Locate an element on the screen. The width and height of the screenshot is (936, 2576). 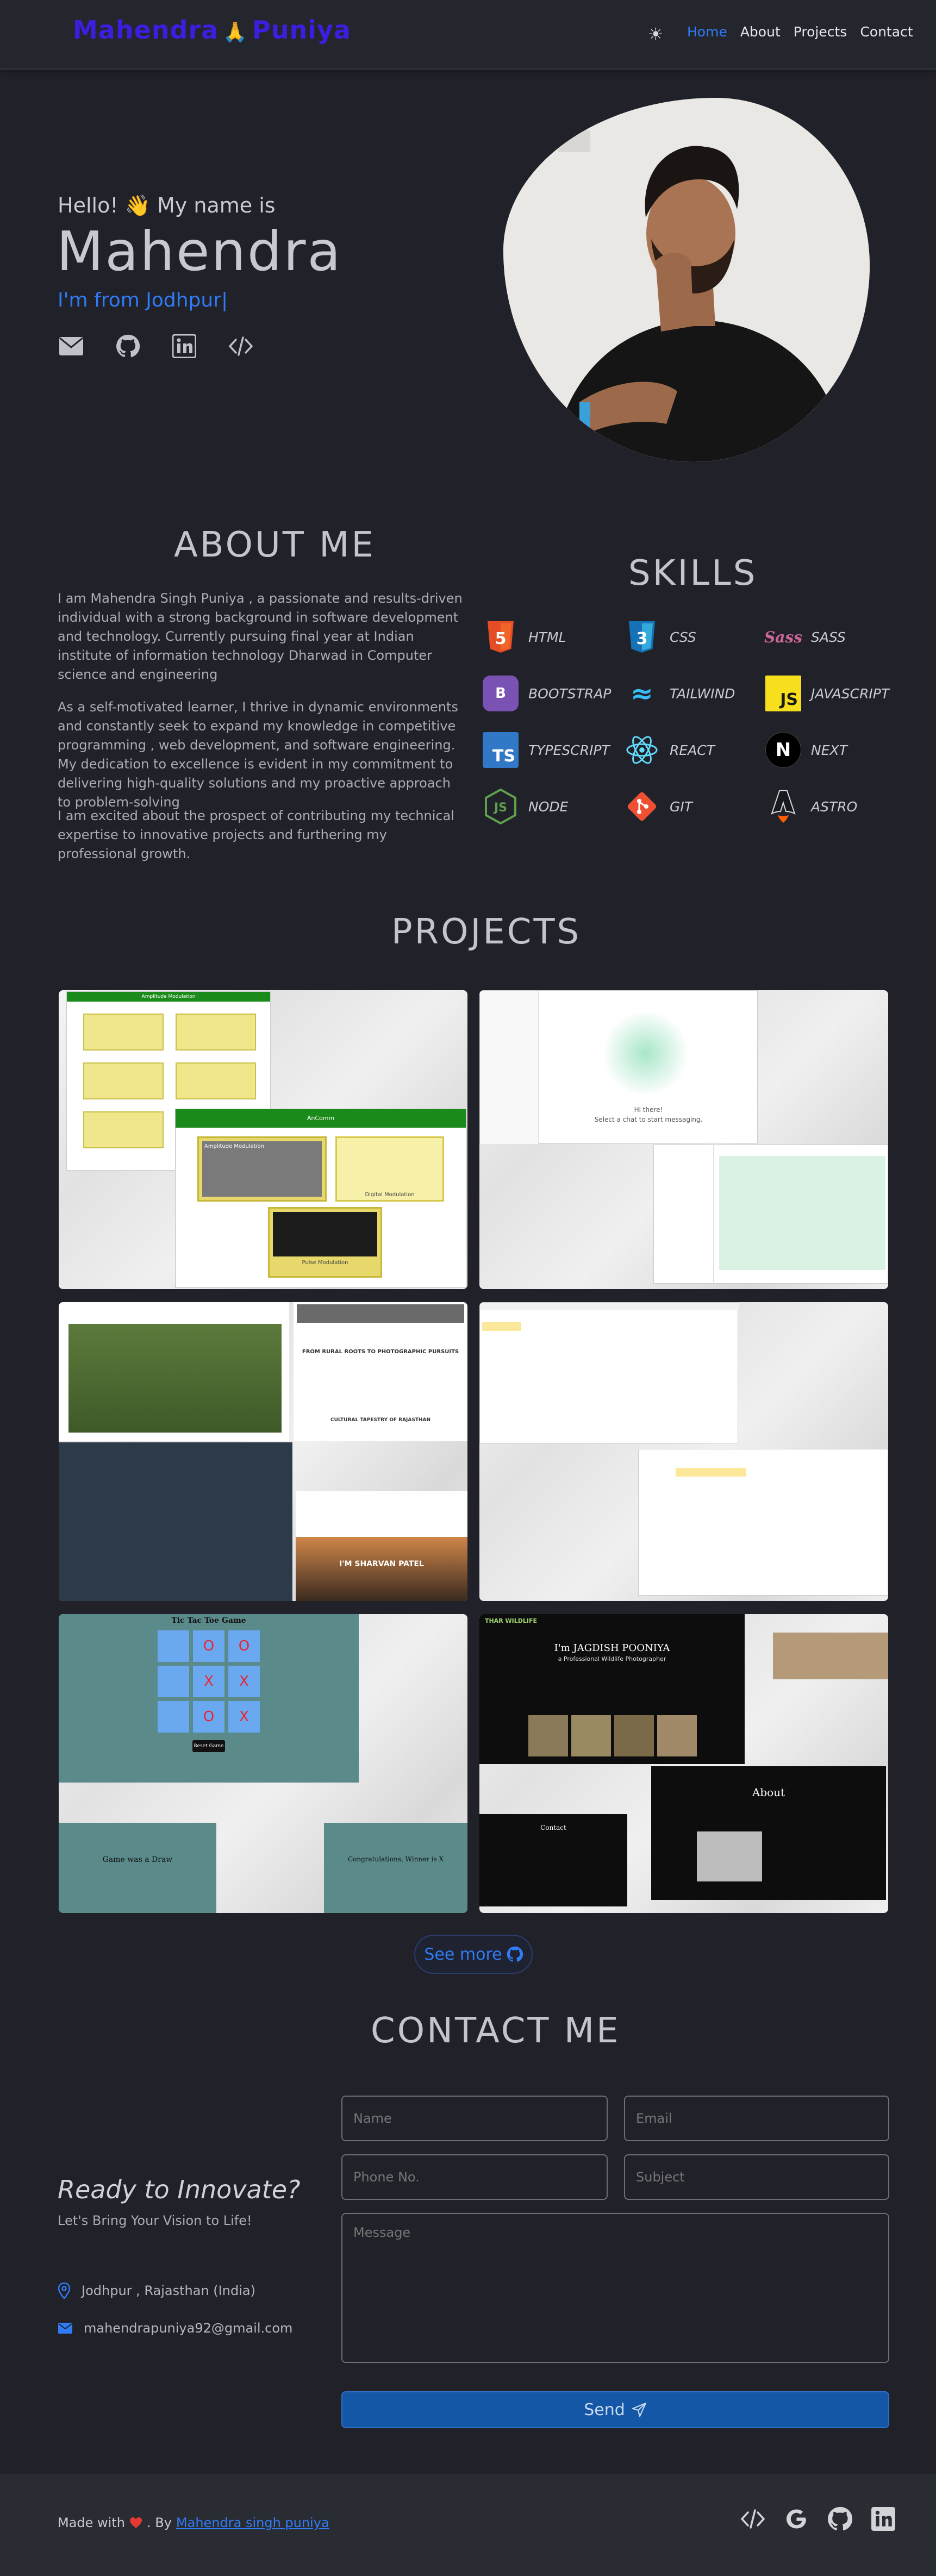
react-icon is located at coordinates (642, 750).